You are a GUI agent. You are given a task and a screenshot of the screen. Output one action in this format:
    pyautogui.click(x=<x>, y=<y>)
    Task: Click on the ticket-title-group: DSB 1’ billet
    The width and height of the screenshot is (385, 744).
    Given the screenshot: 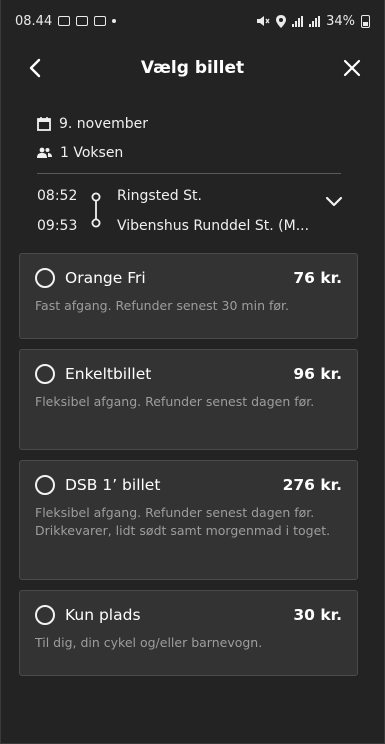 What is the action you would take?
    pyautogui.click(x=97, y=485)
    